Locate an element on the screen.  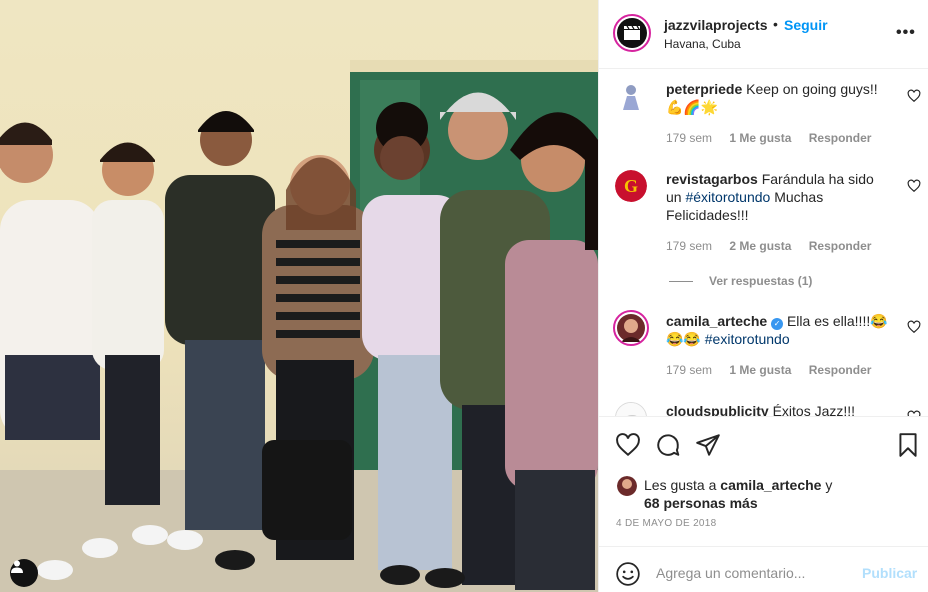
comment-username: peterpriede is located at coordinates (704, 89).